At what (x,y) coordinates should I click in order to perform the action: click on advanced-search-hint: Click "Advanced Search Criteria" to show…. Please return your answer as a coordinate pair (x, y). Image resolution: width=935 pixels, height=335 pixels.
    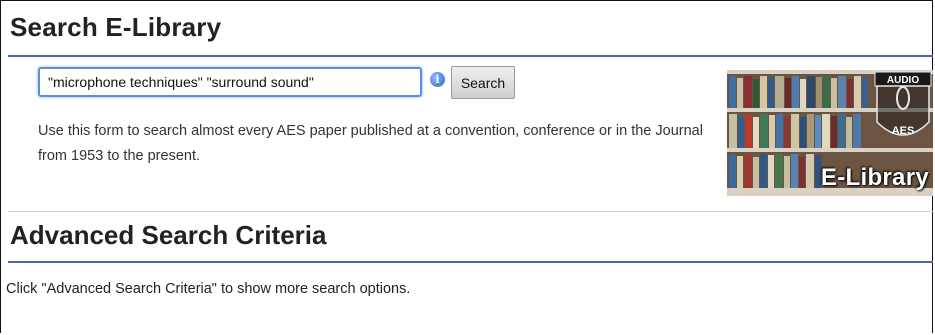
    Looking at the image, I should click on (208, 289).